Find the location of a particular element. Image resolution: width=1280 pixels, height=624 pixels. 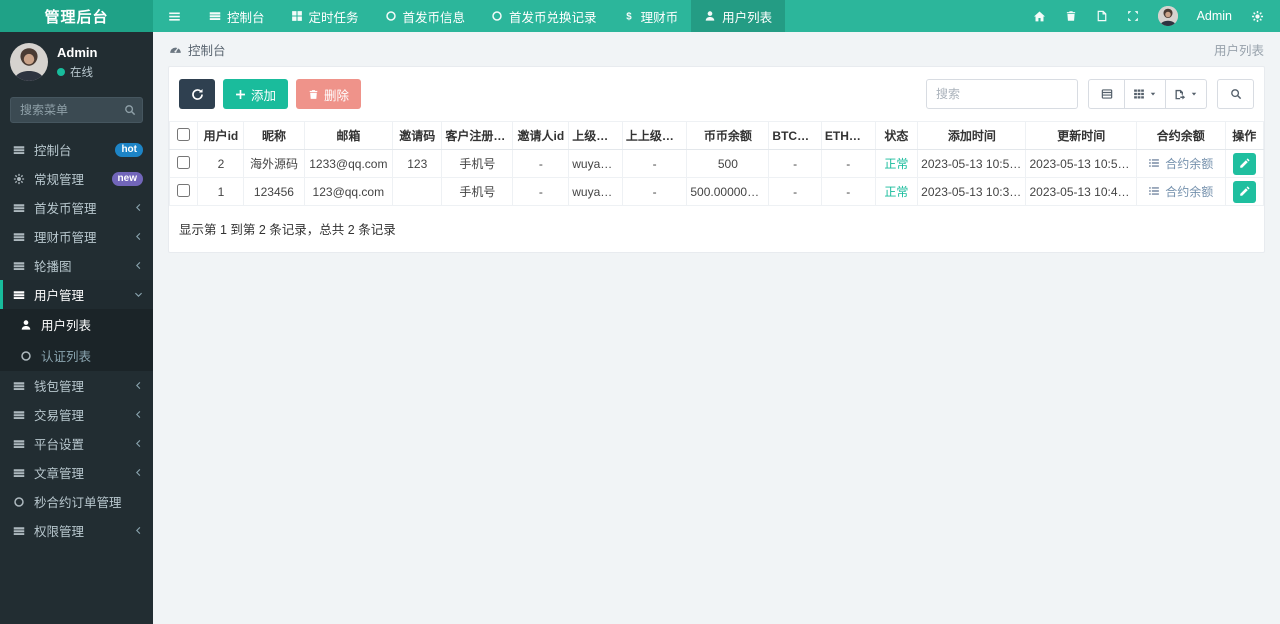

sidebar-item: 权限管理 is located at coordinates (76, 530).